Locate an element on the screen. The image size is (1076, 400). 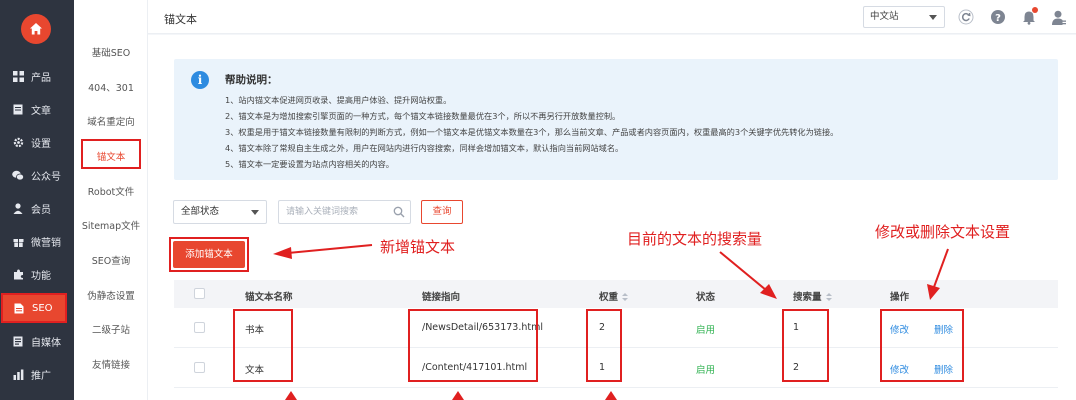
arrow-to-add-button is located at coordinates (330, 249).